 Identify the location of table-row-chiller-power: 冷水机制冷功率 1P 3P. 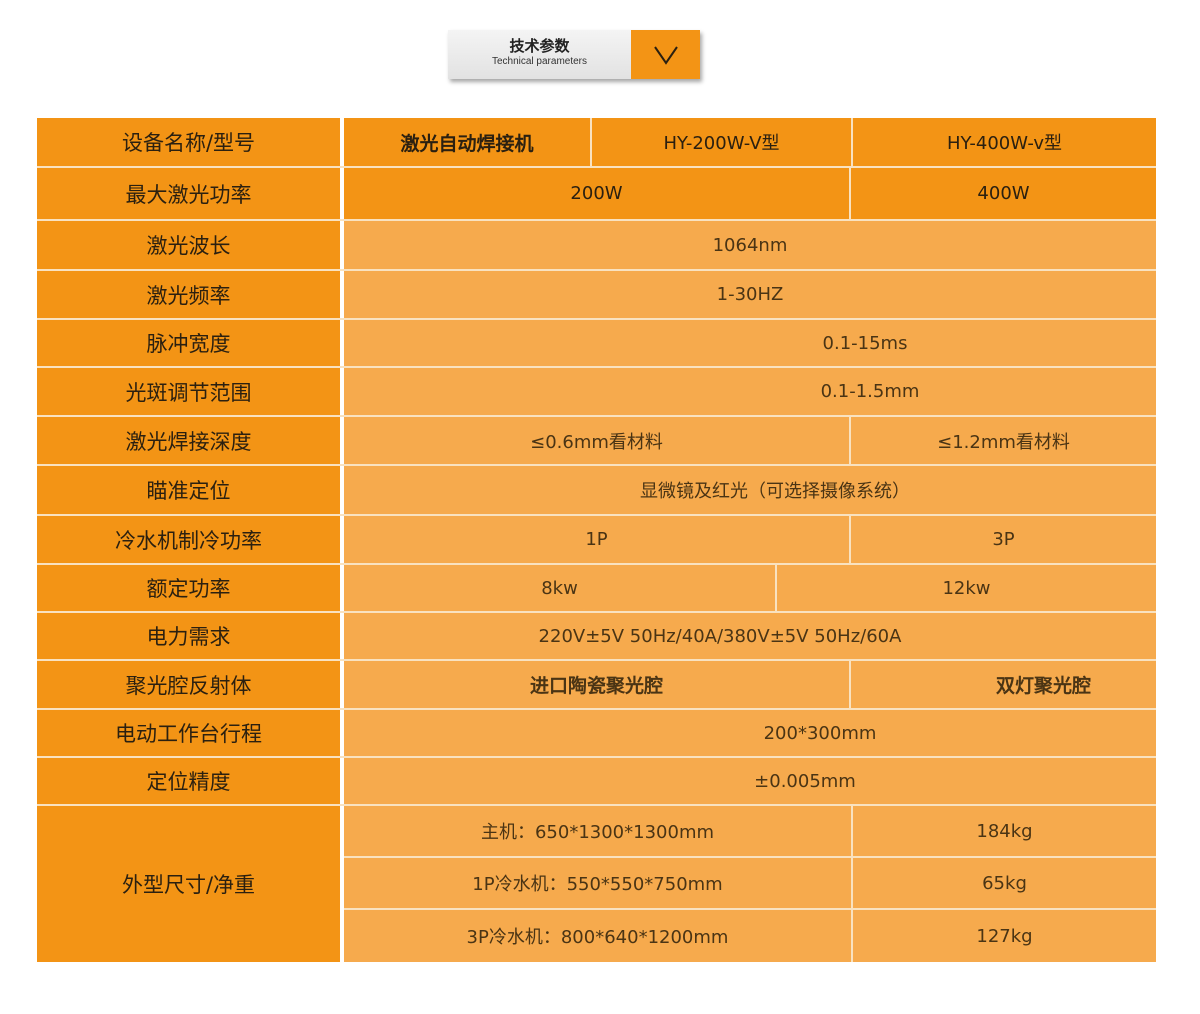
(596, 540).